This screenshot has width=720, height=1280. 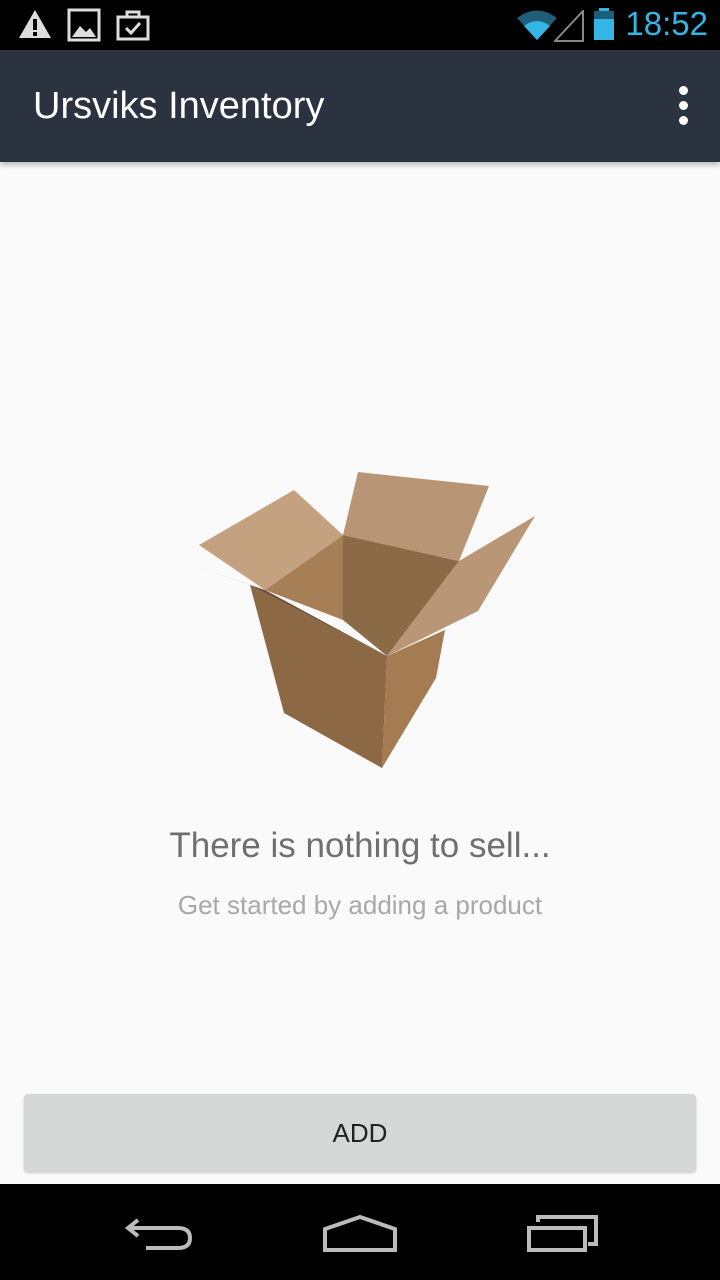 What do you see at coordinates (569, 26) in the screenshot?
I see `signal-icon` at bounding box center [569, 26].